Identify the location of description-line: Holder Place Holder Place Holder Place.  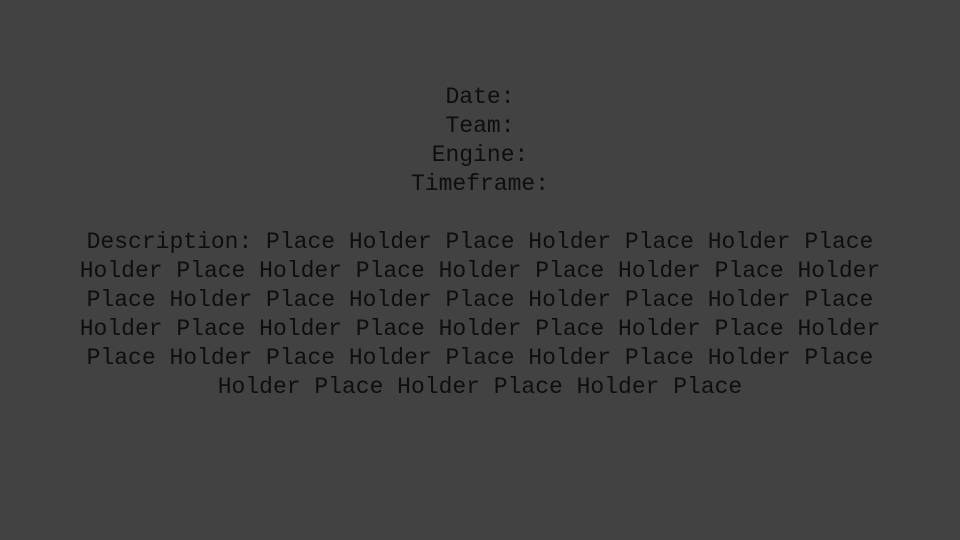
(480, 387).